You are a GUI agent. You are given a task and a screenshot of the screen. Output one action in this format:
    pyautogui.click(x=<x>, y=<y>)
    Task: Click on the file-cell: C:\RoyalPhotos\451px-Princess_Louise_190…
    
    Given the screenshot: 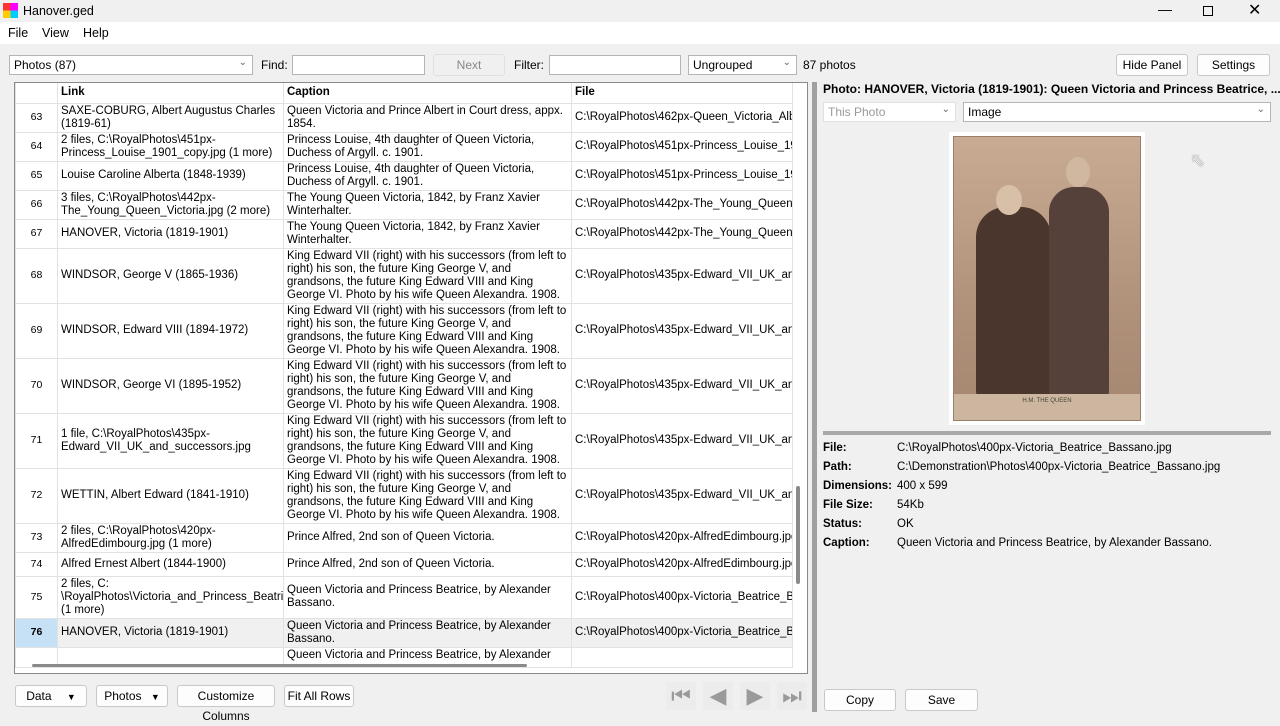 What is the action you would take?
    pyautogui.click(x=682, y=146)
    